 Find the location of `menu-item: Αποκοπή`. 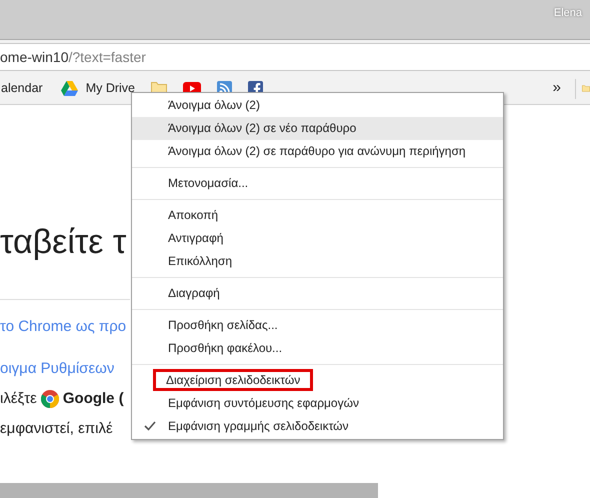

menu-item: Αποκοπή is located at coordinates (317, 215).